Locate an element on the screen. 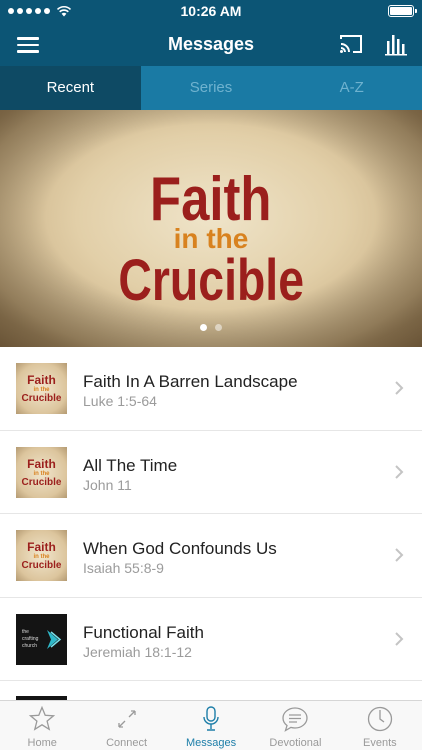 The image size is (422, 750). tab-devotional: Devotional is located at coordinates (295, 725).